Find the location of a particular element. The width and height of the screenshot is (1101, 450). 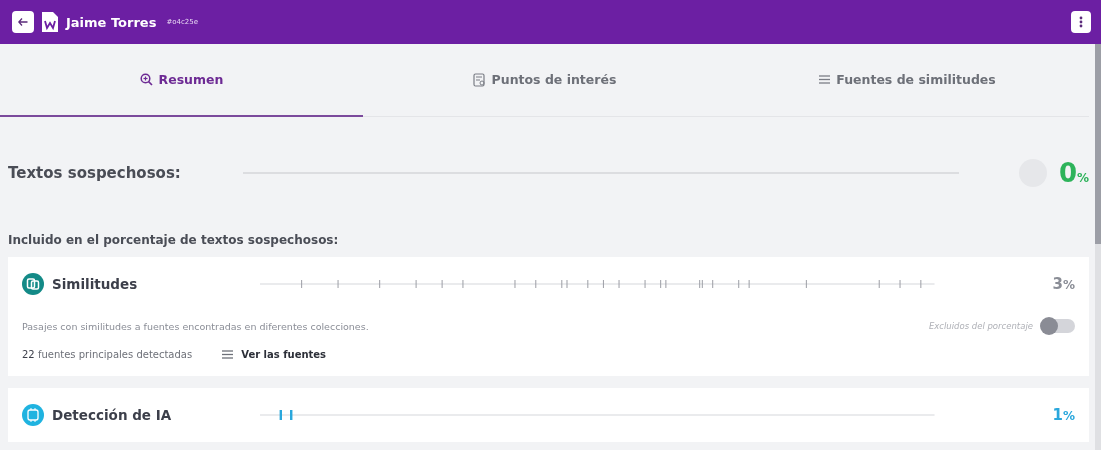

scrollbar-thumb is located at coordinates (1098, 144).